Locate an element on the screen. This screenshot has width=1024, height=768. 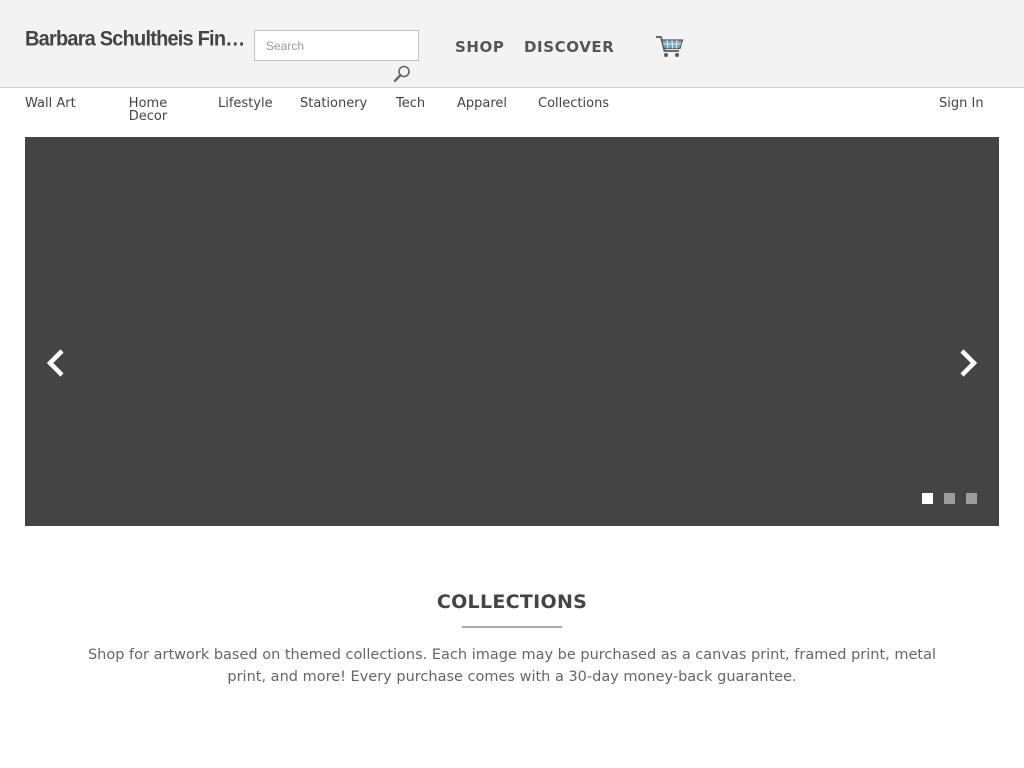
chevron-right-icon is located at coordinates (967, 363).